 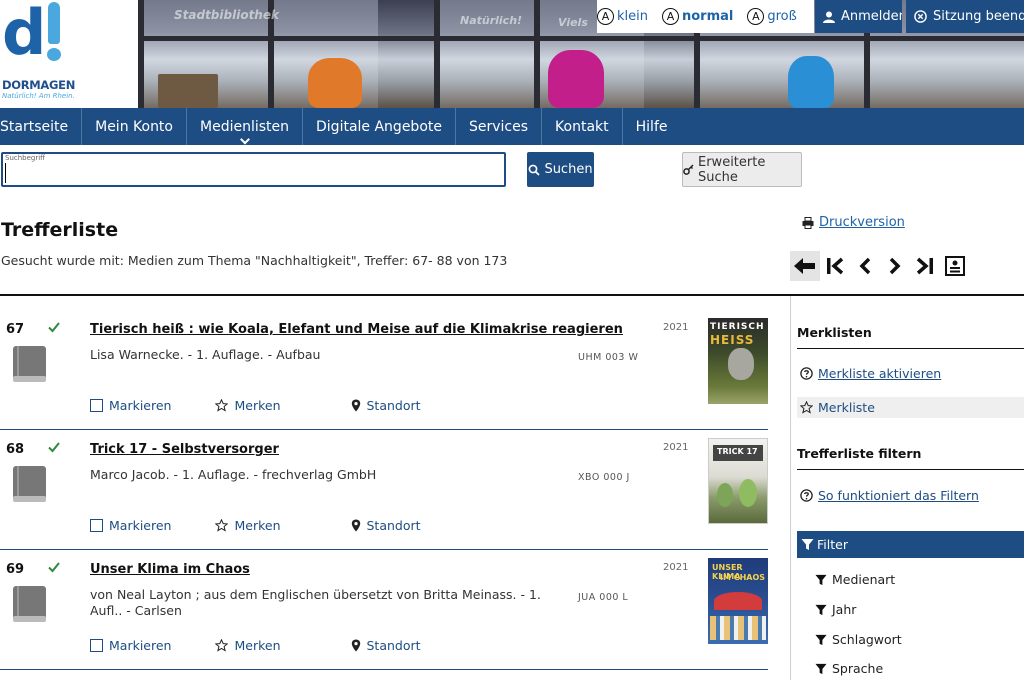 I want to click on filter-panel-header: Filter, so click(x=910, y=544).